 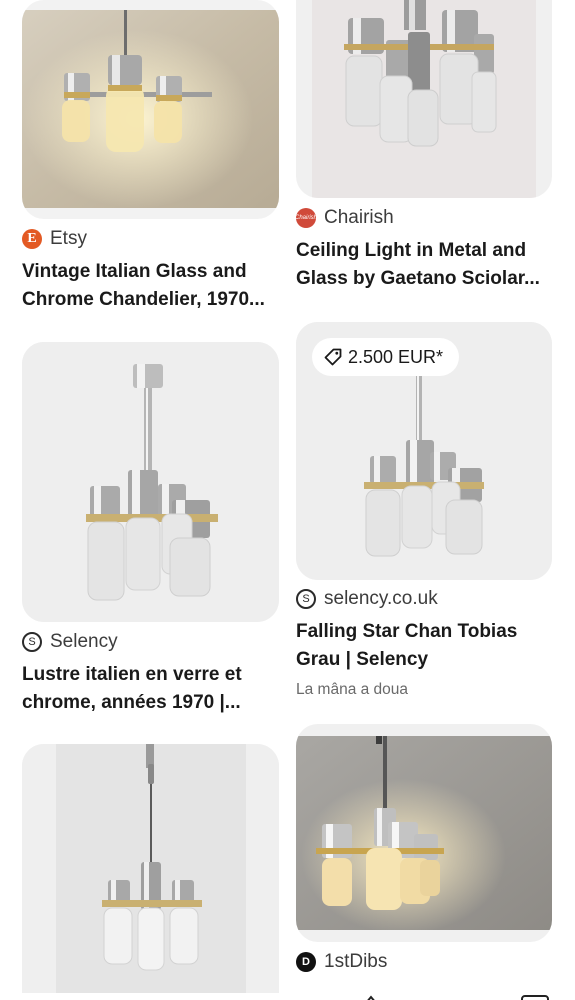 What do you see at coordinates (150, 482) in the screenshot?
I see `pin-image-selency` at bounding box center [150, 482].